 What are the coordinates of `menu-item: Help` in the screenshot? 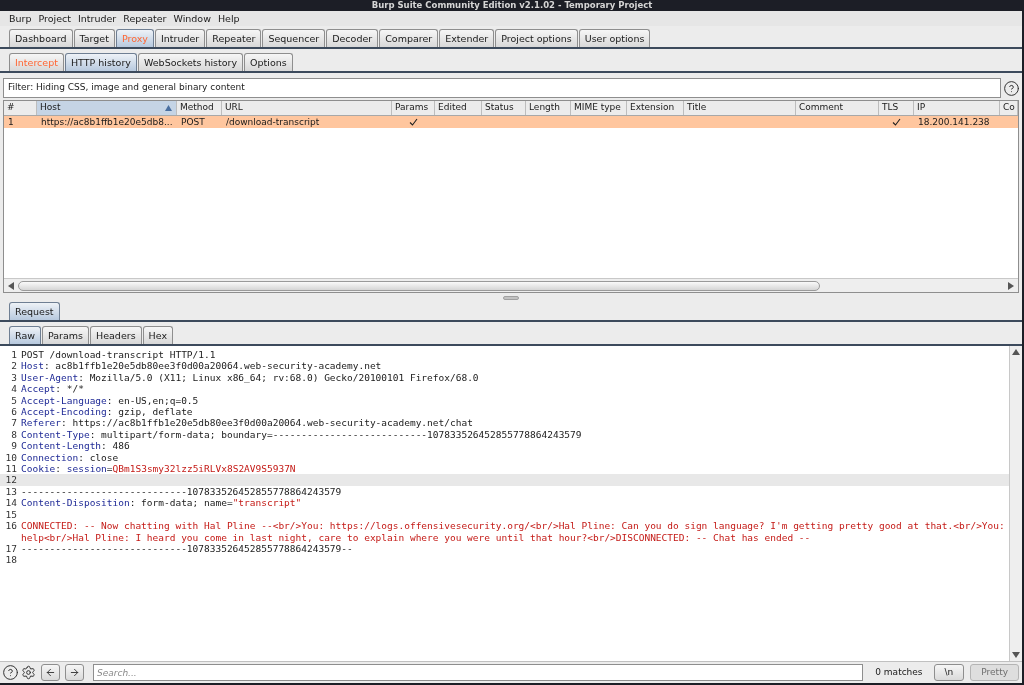 It's located at (228, 18).